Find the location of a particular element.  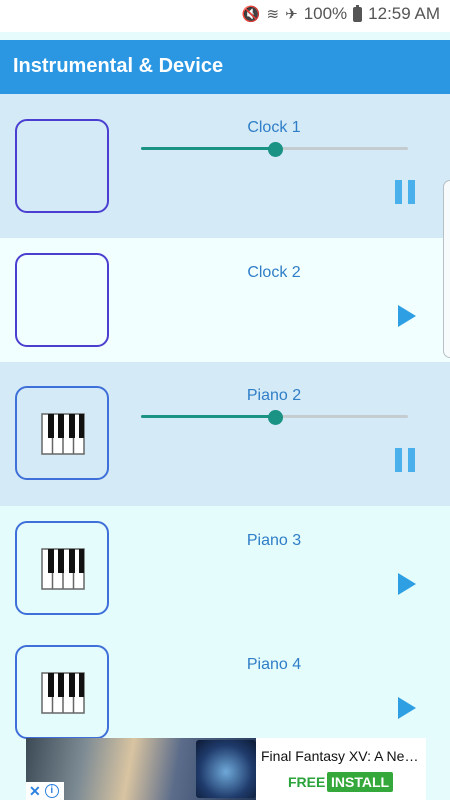

side-drawer-handle is located at coordinates (446, 269).